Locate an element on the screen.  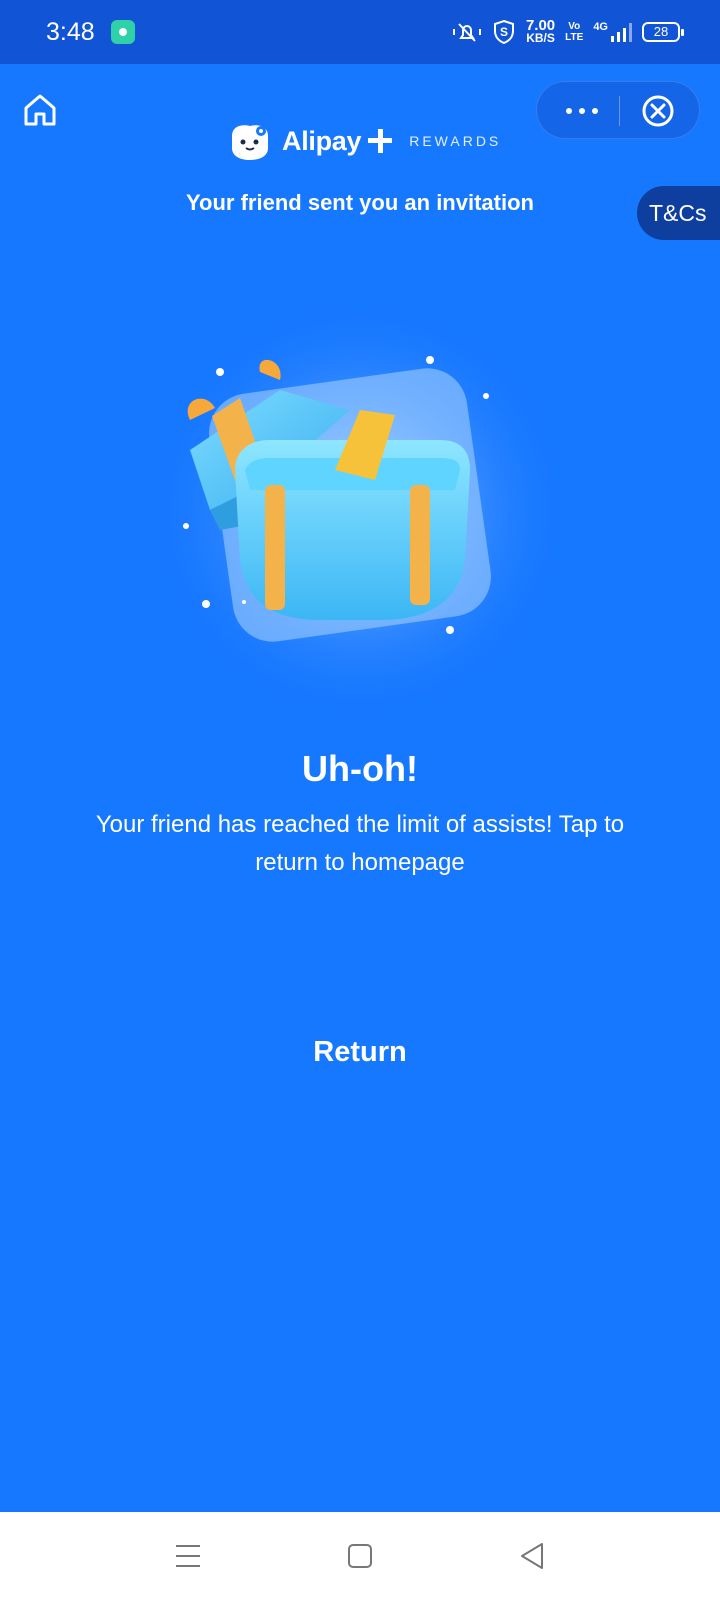
status-indicators: S 7.00 KB/S Vo LTE 4G 28 is located at coordinates (568, 32).